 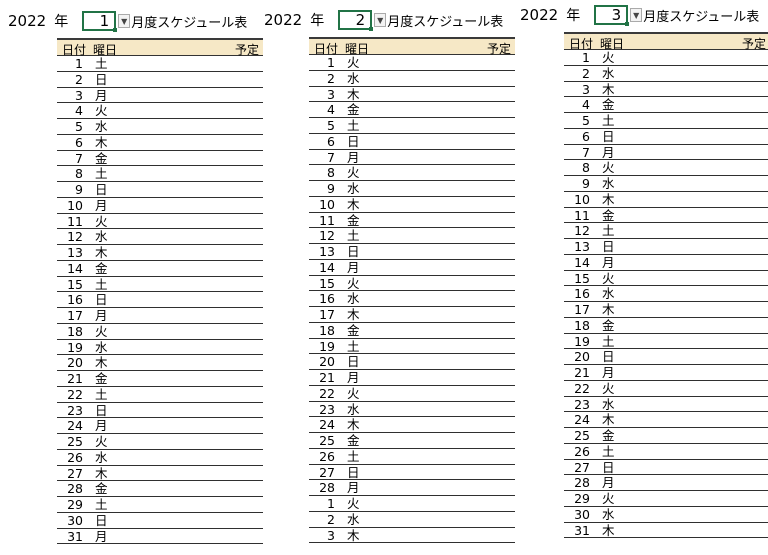 I want to click on table-row: 16 日, so click(x=160, y=300).